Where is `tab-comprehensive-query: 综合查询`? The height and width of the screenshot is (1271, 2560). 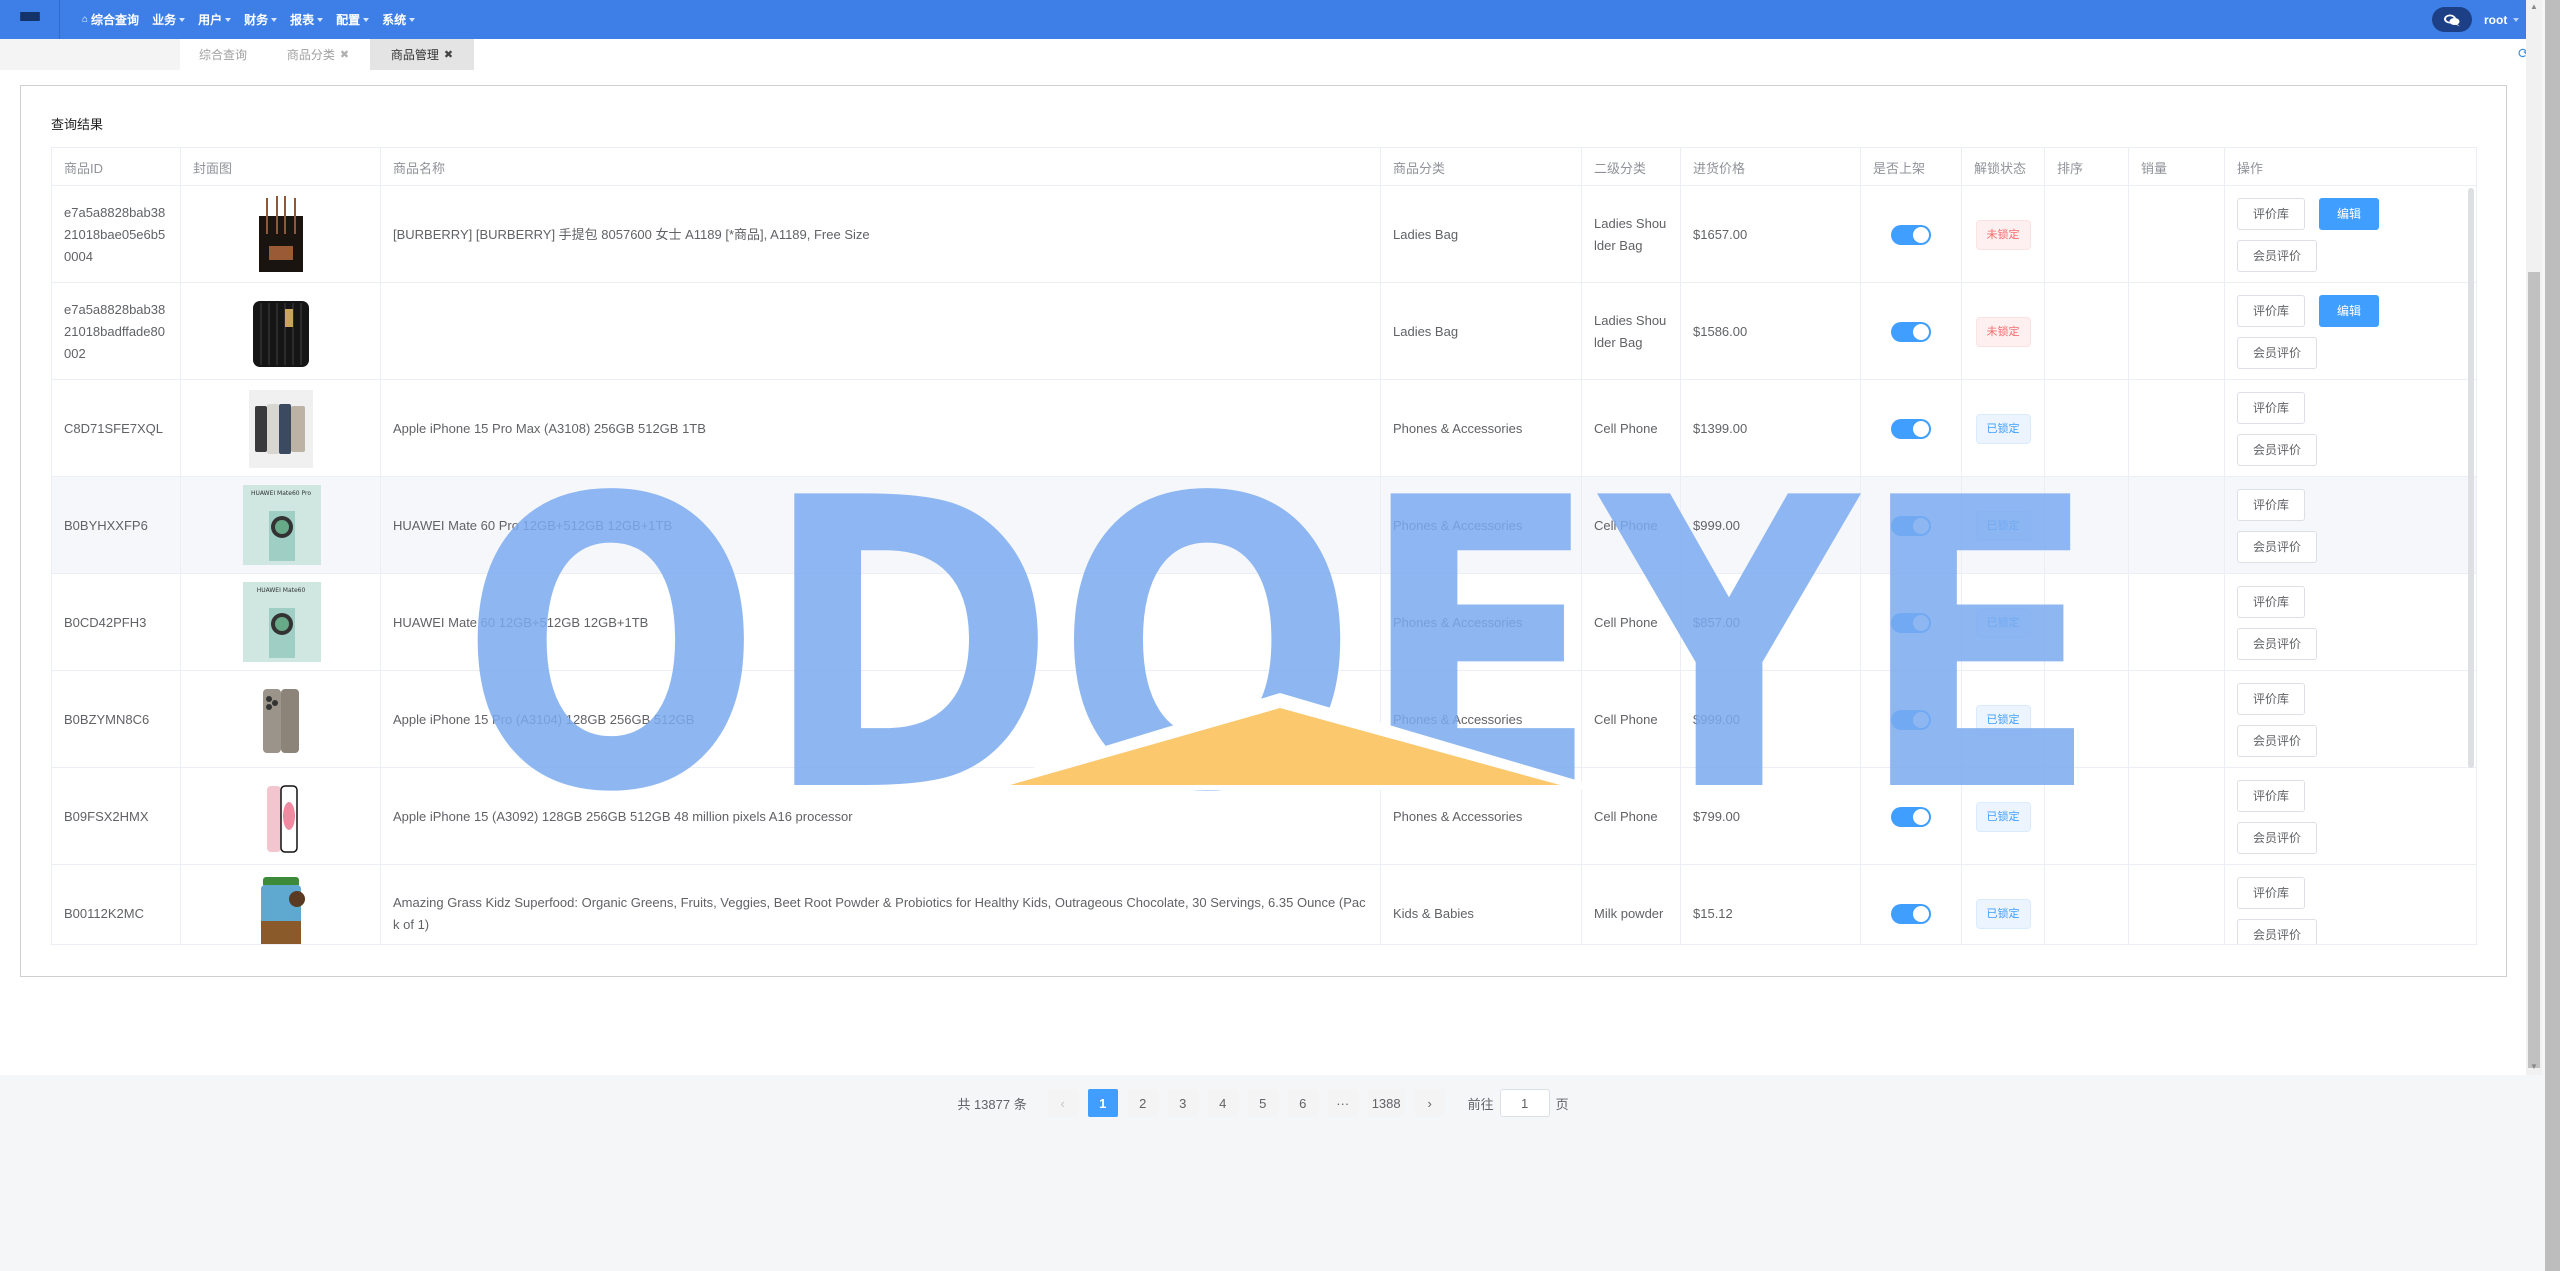 tab-comprehensive-query: 综合查询 is located at coordinates (223, 54).